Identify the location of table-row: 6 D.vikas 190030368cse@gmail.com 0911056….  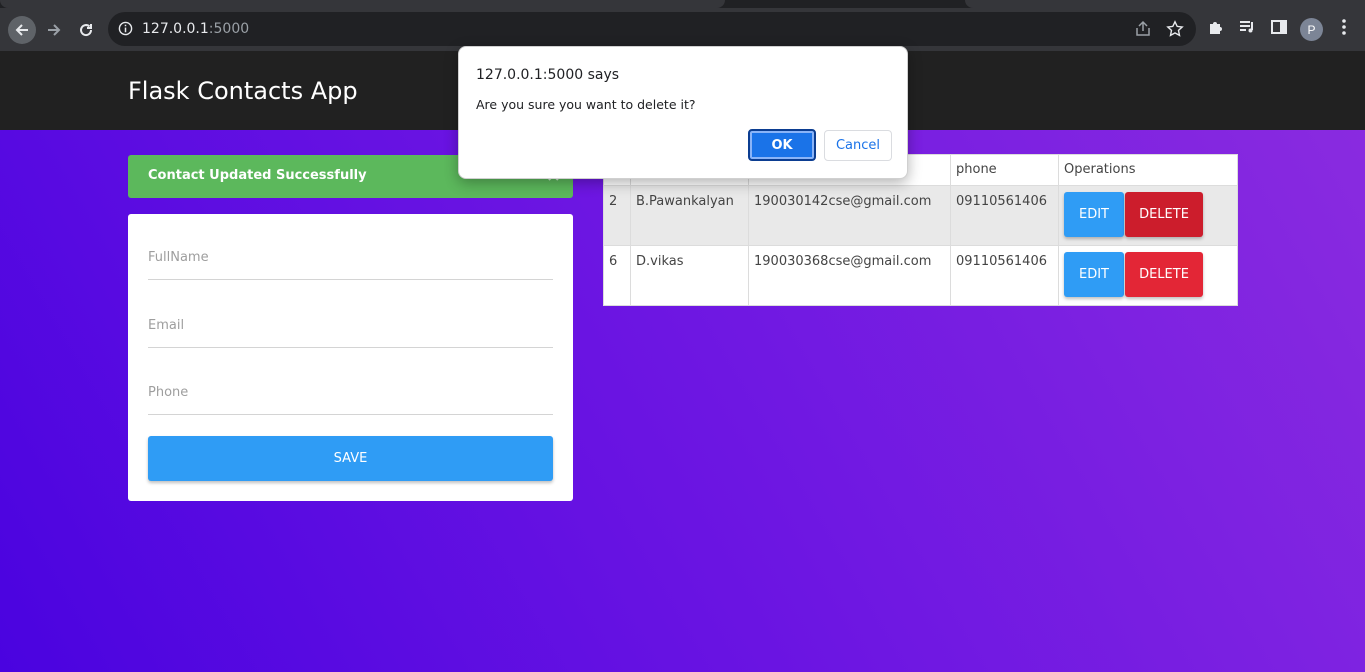
(920, 275).